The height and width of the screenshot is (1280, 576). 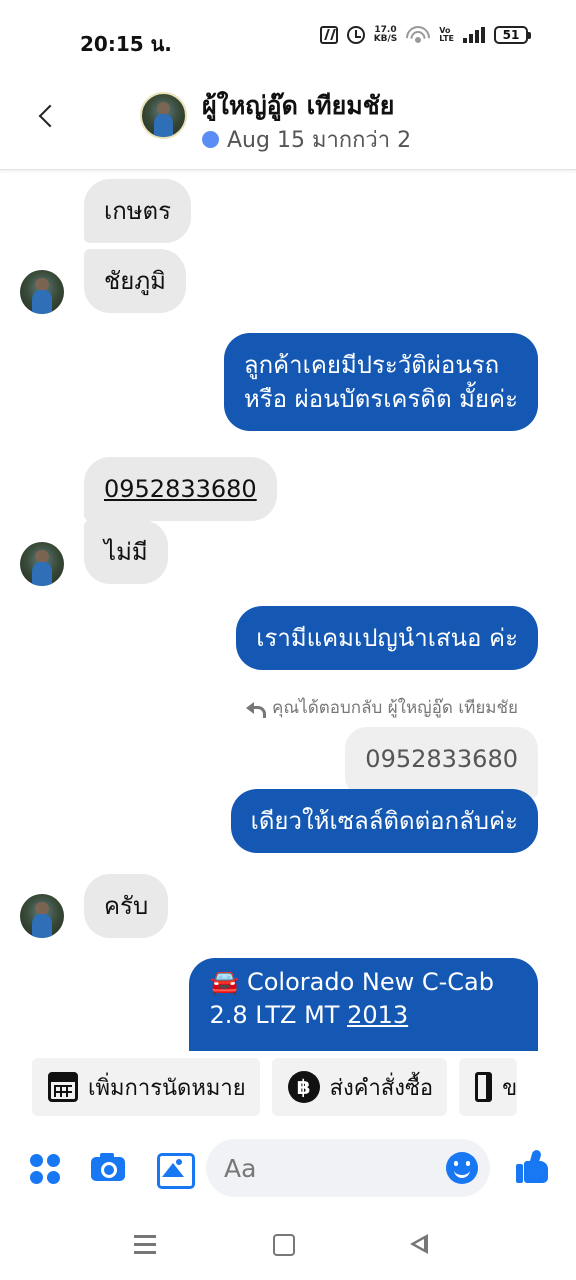 I want to click on message-text: ครับ, so click(x=126, y=906).